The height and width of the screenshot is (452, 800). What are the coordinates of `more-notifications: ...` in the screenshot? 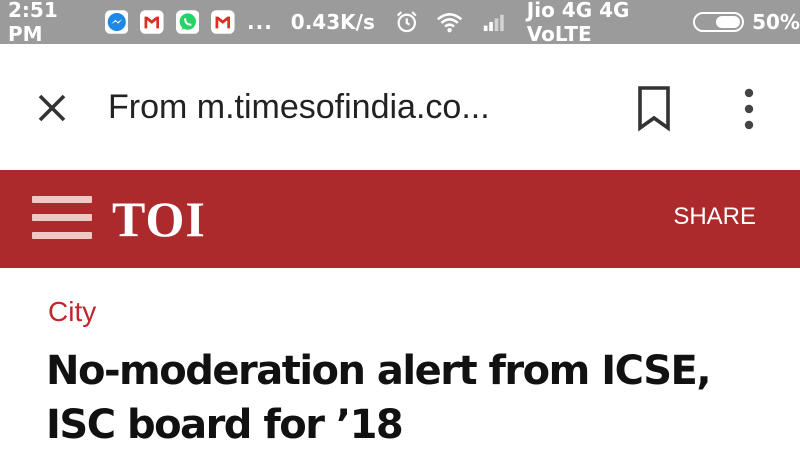 It's located at (260, 22).